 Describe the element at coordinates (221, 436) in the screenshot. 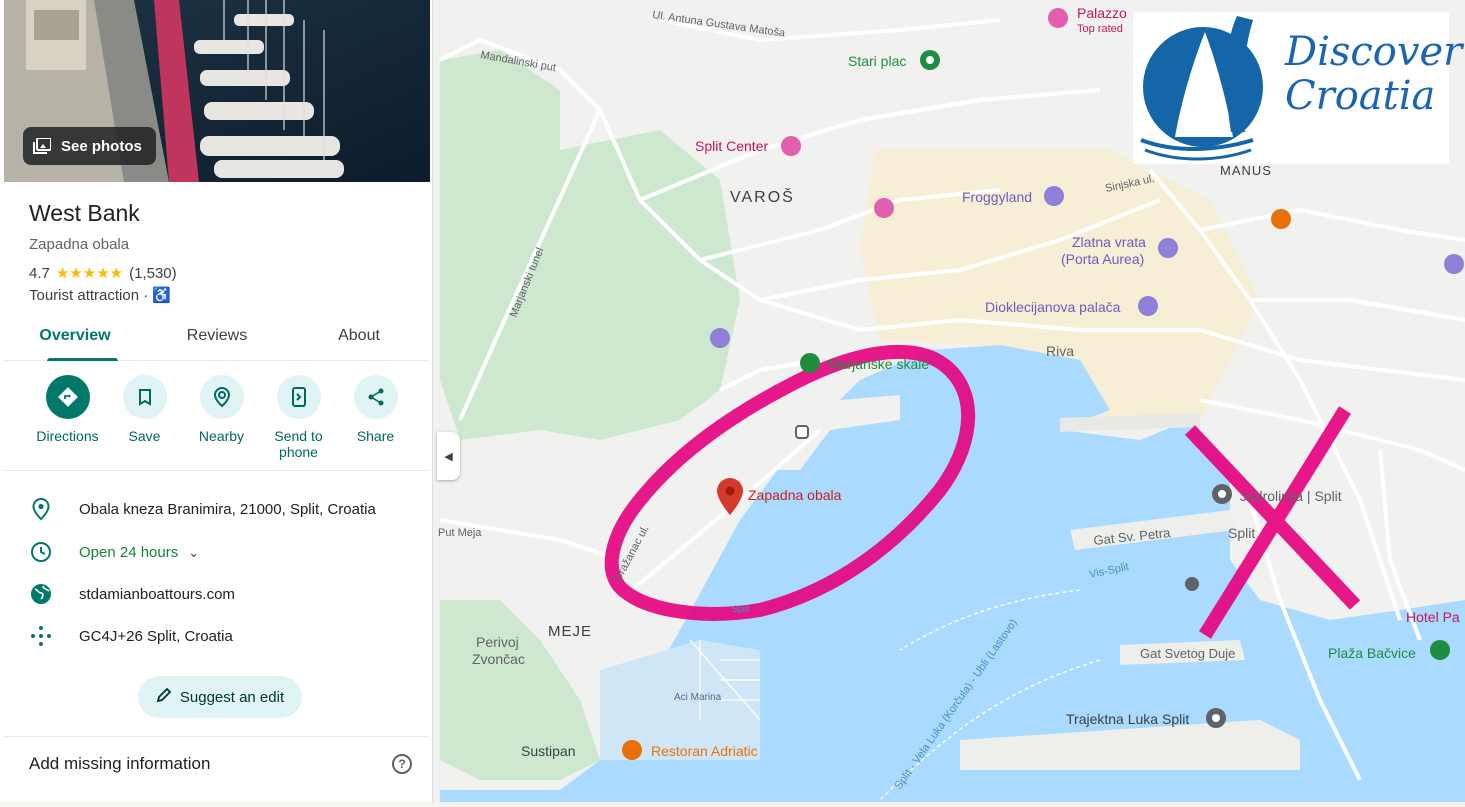

I see `nearby-label: Nearby` at that location.